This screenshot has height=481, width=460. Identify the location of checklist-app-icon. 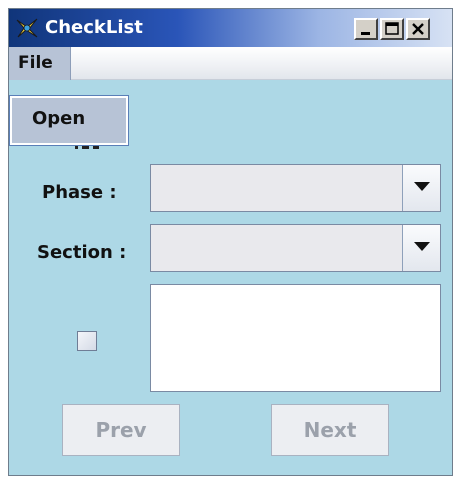
(27, 28).